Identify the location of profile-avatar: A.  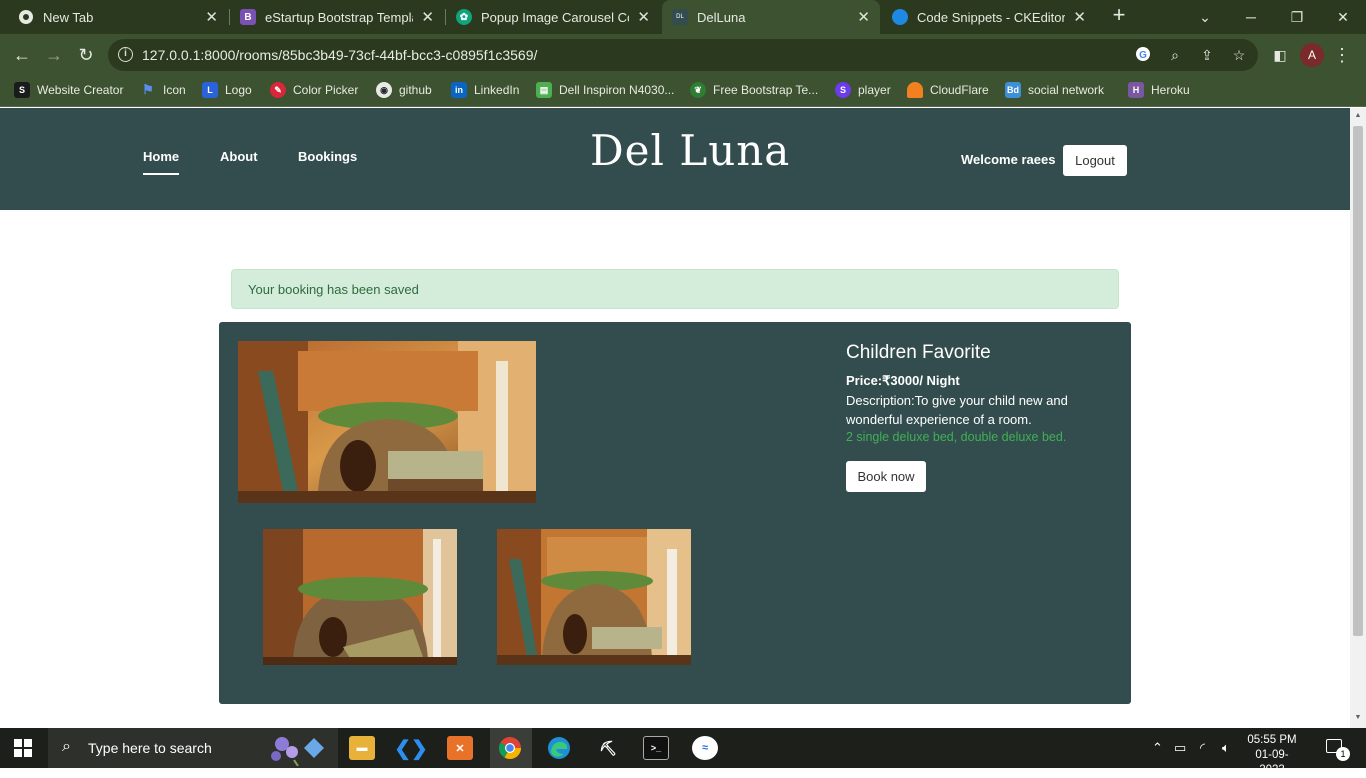
(1312, 55).